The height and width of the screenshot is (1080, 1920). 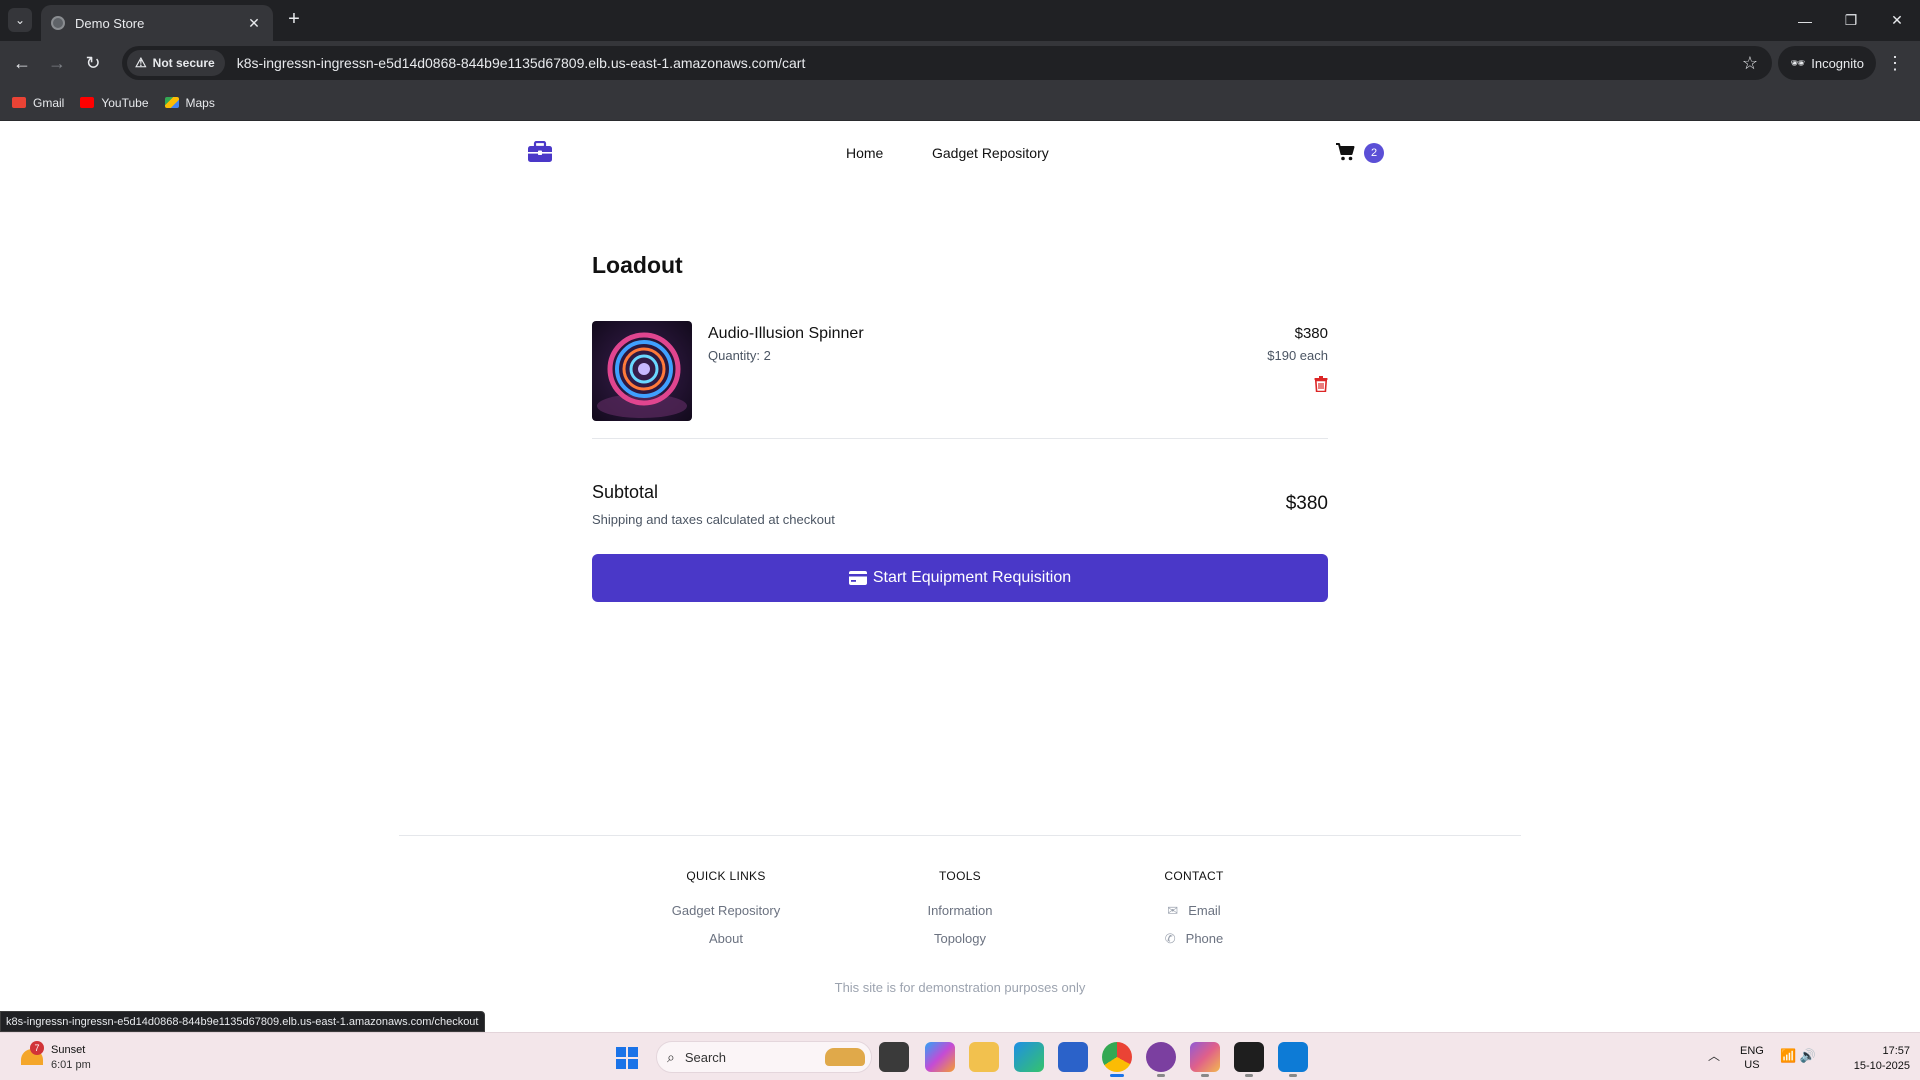 I want to click on incognito-icon: 🕶, so click(x=1798, y=63).